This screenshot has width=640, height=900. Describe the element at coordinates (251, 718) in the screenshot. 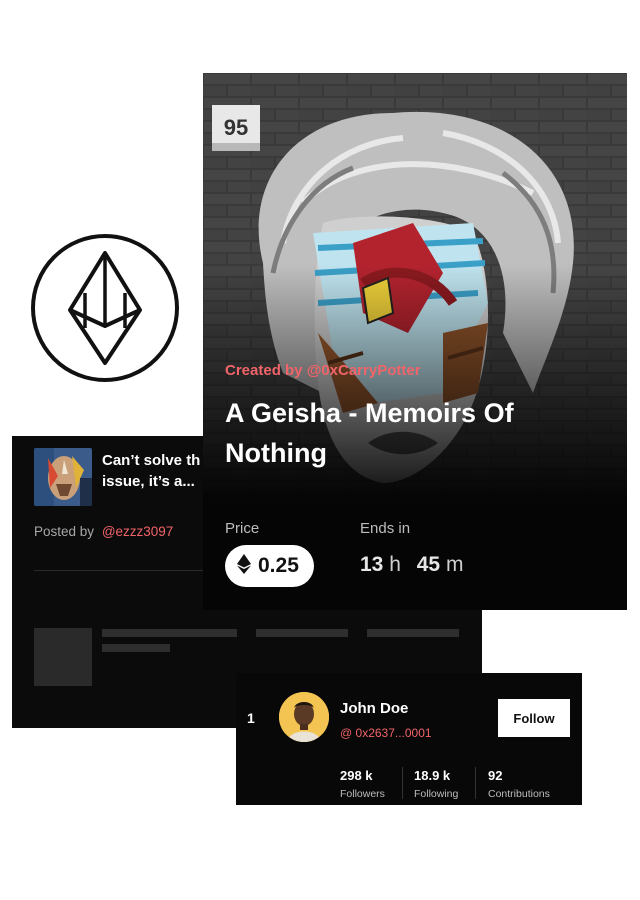

I see `rank-number: 1` at that location.